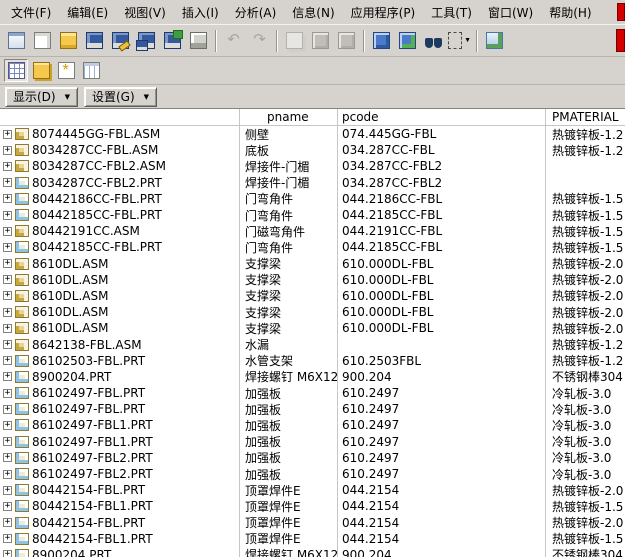 The image size is (625, 557). I want to click on model-tree-toggle-button, so click(16, 70).